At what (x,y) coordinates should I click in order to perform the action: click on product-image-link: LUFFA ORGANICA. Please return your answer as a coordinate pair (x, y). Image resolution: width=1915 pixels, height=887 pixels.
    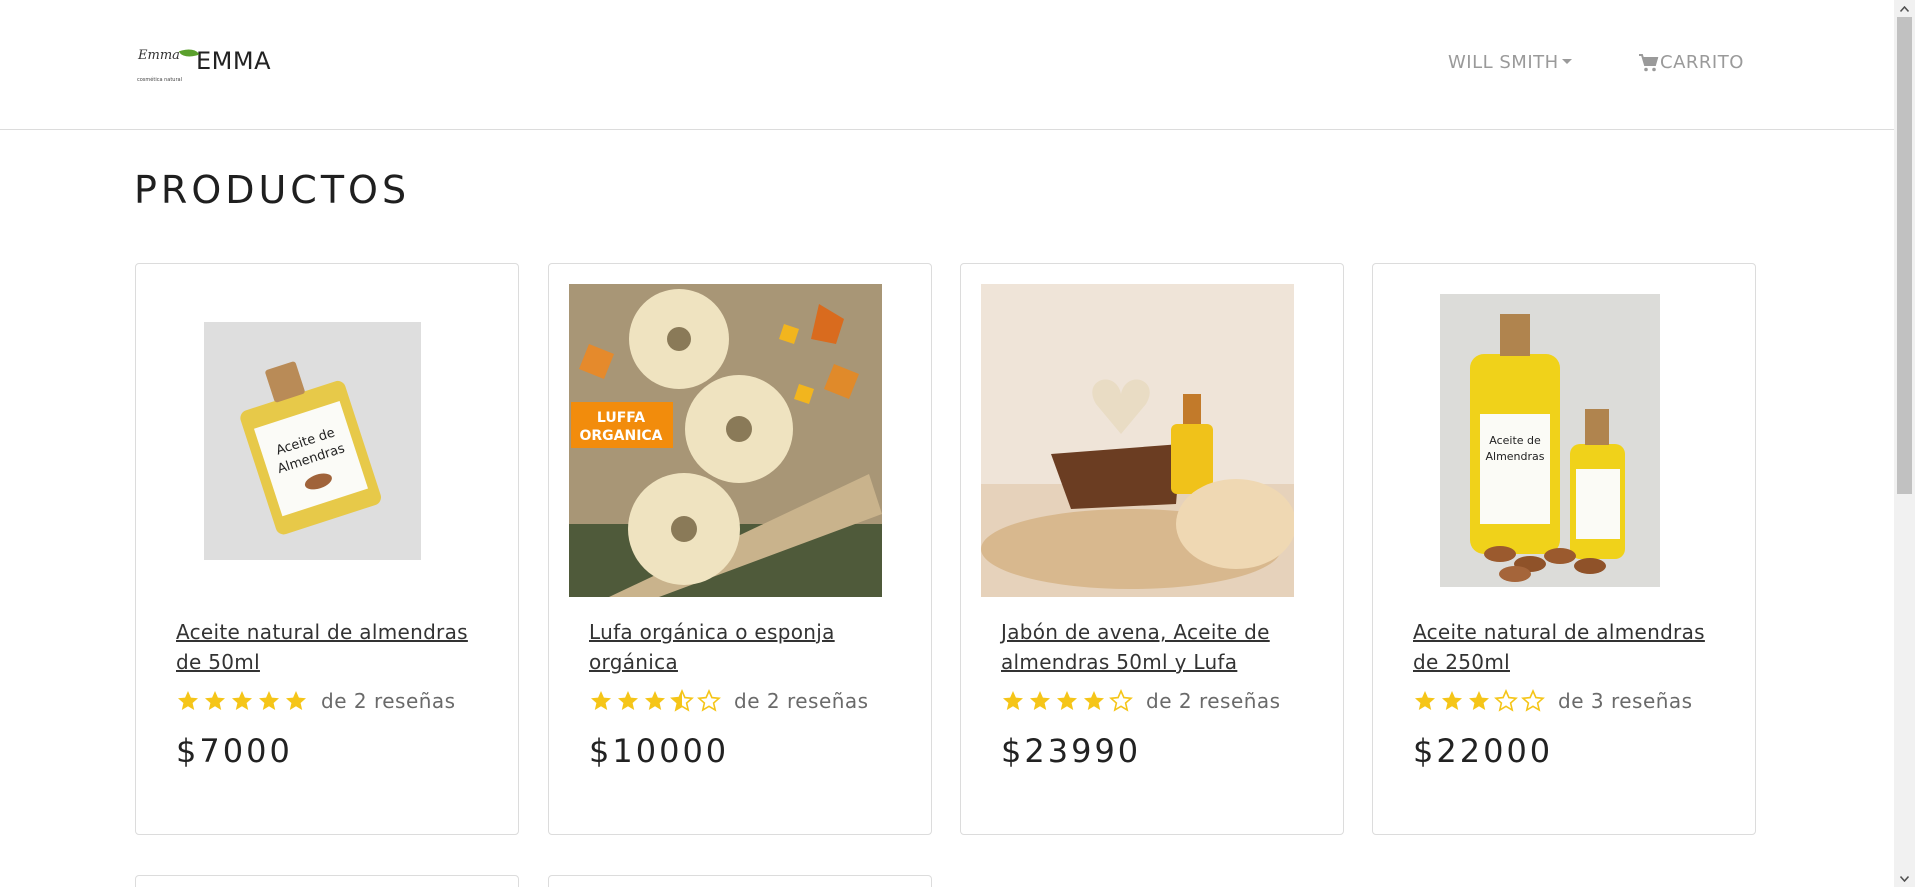
    Looking at the image, I should click on (725, 440).